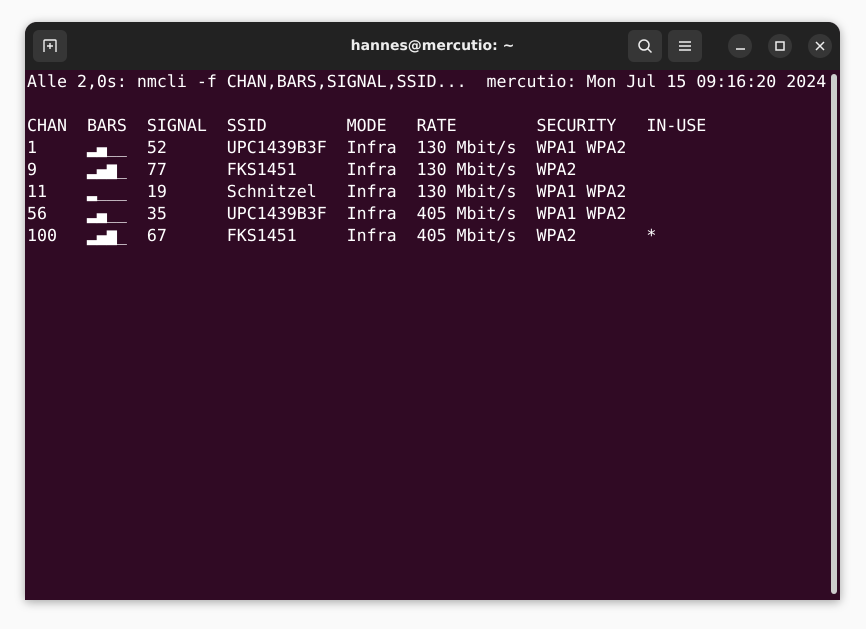 The height and width of the screenshot is (629, 866). I want to click on close-button, so click(820, 46).